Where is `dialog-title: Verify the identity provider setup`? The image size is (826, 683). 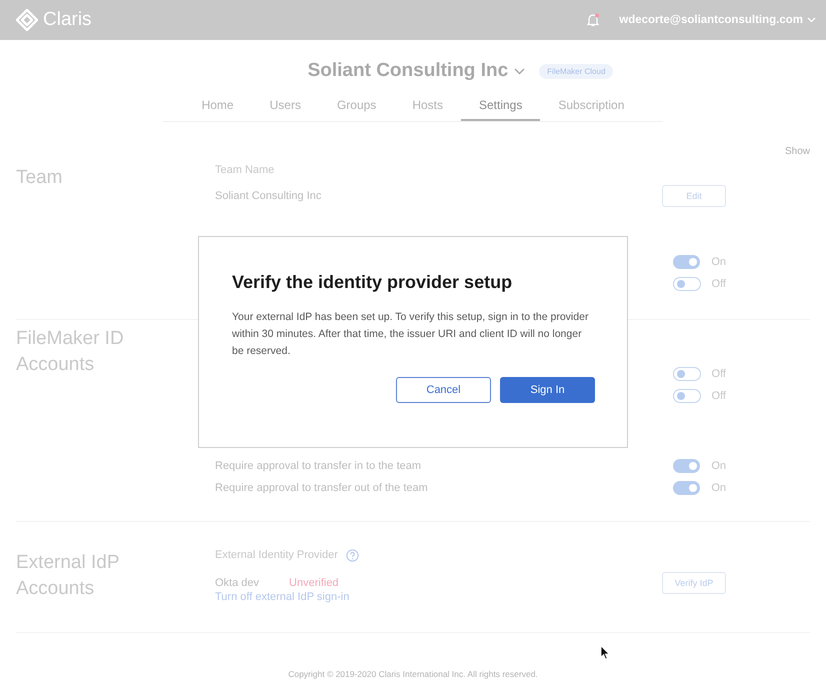 dialog-title: Verify the identity provider setup is located at coordinates (373, 282).